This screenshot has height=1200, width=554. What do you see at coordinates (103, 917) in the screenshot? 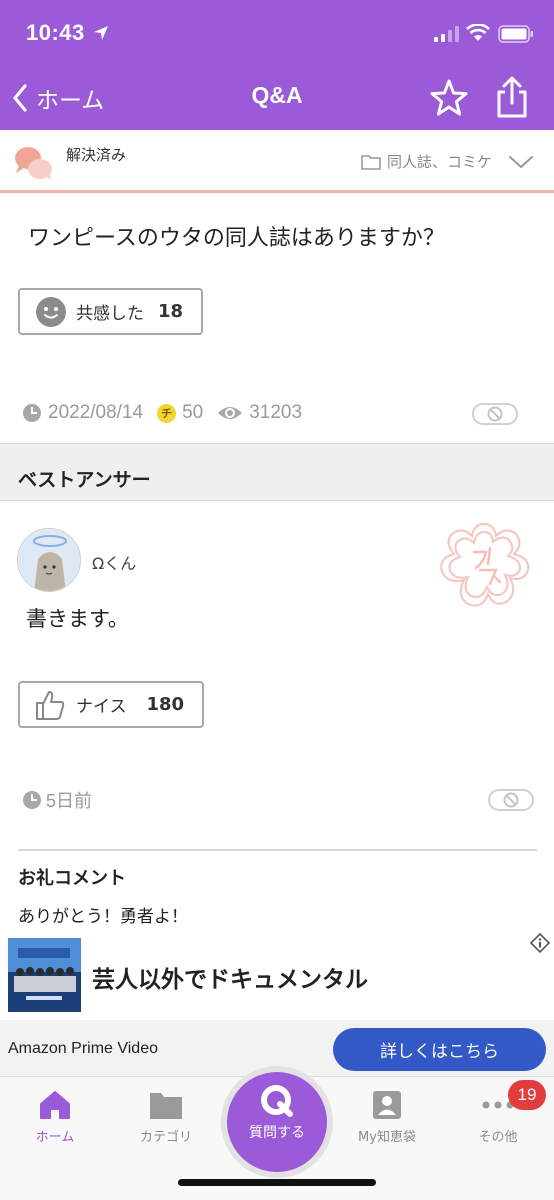
I see `thanks-comment-text: ありがとう！勇者よ！` at bounding box center [103, 917].